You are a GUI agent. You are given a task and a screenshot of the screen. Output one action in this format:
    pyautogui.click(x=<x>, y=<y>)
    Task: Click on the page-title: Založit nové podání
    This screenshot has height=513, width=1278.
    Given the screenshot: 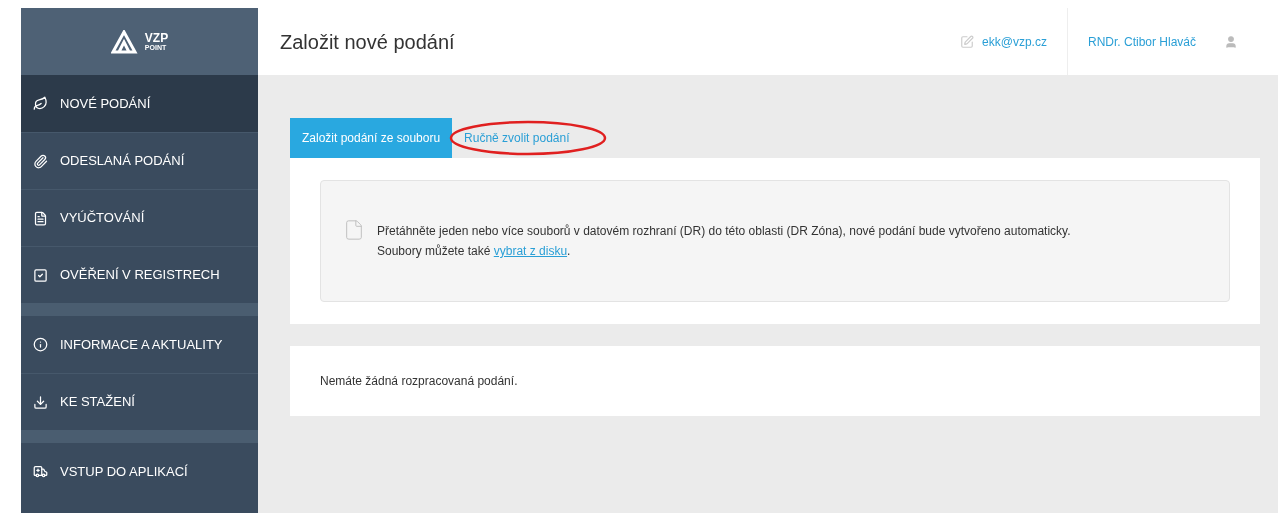 What is the action you would take?
    pyautogui.click(x=368, y=42)
    